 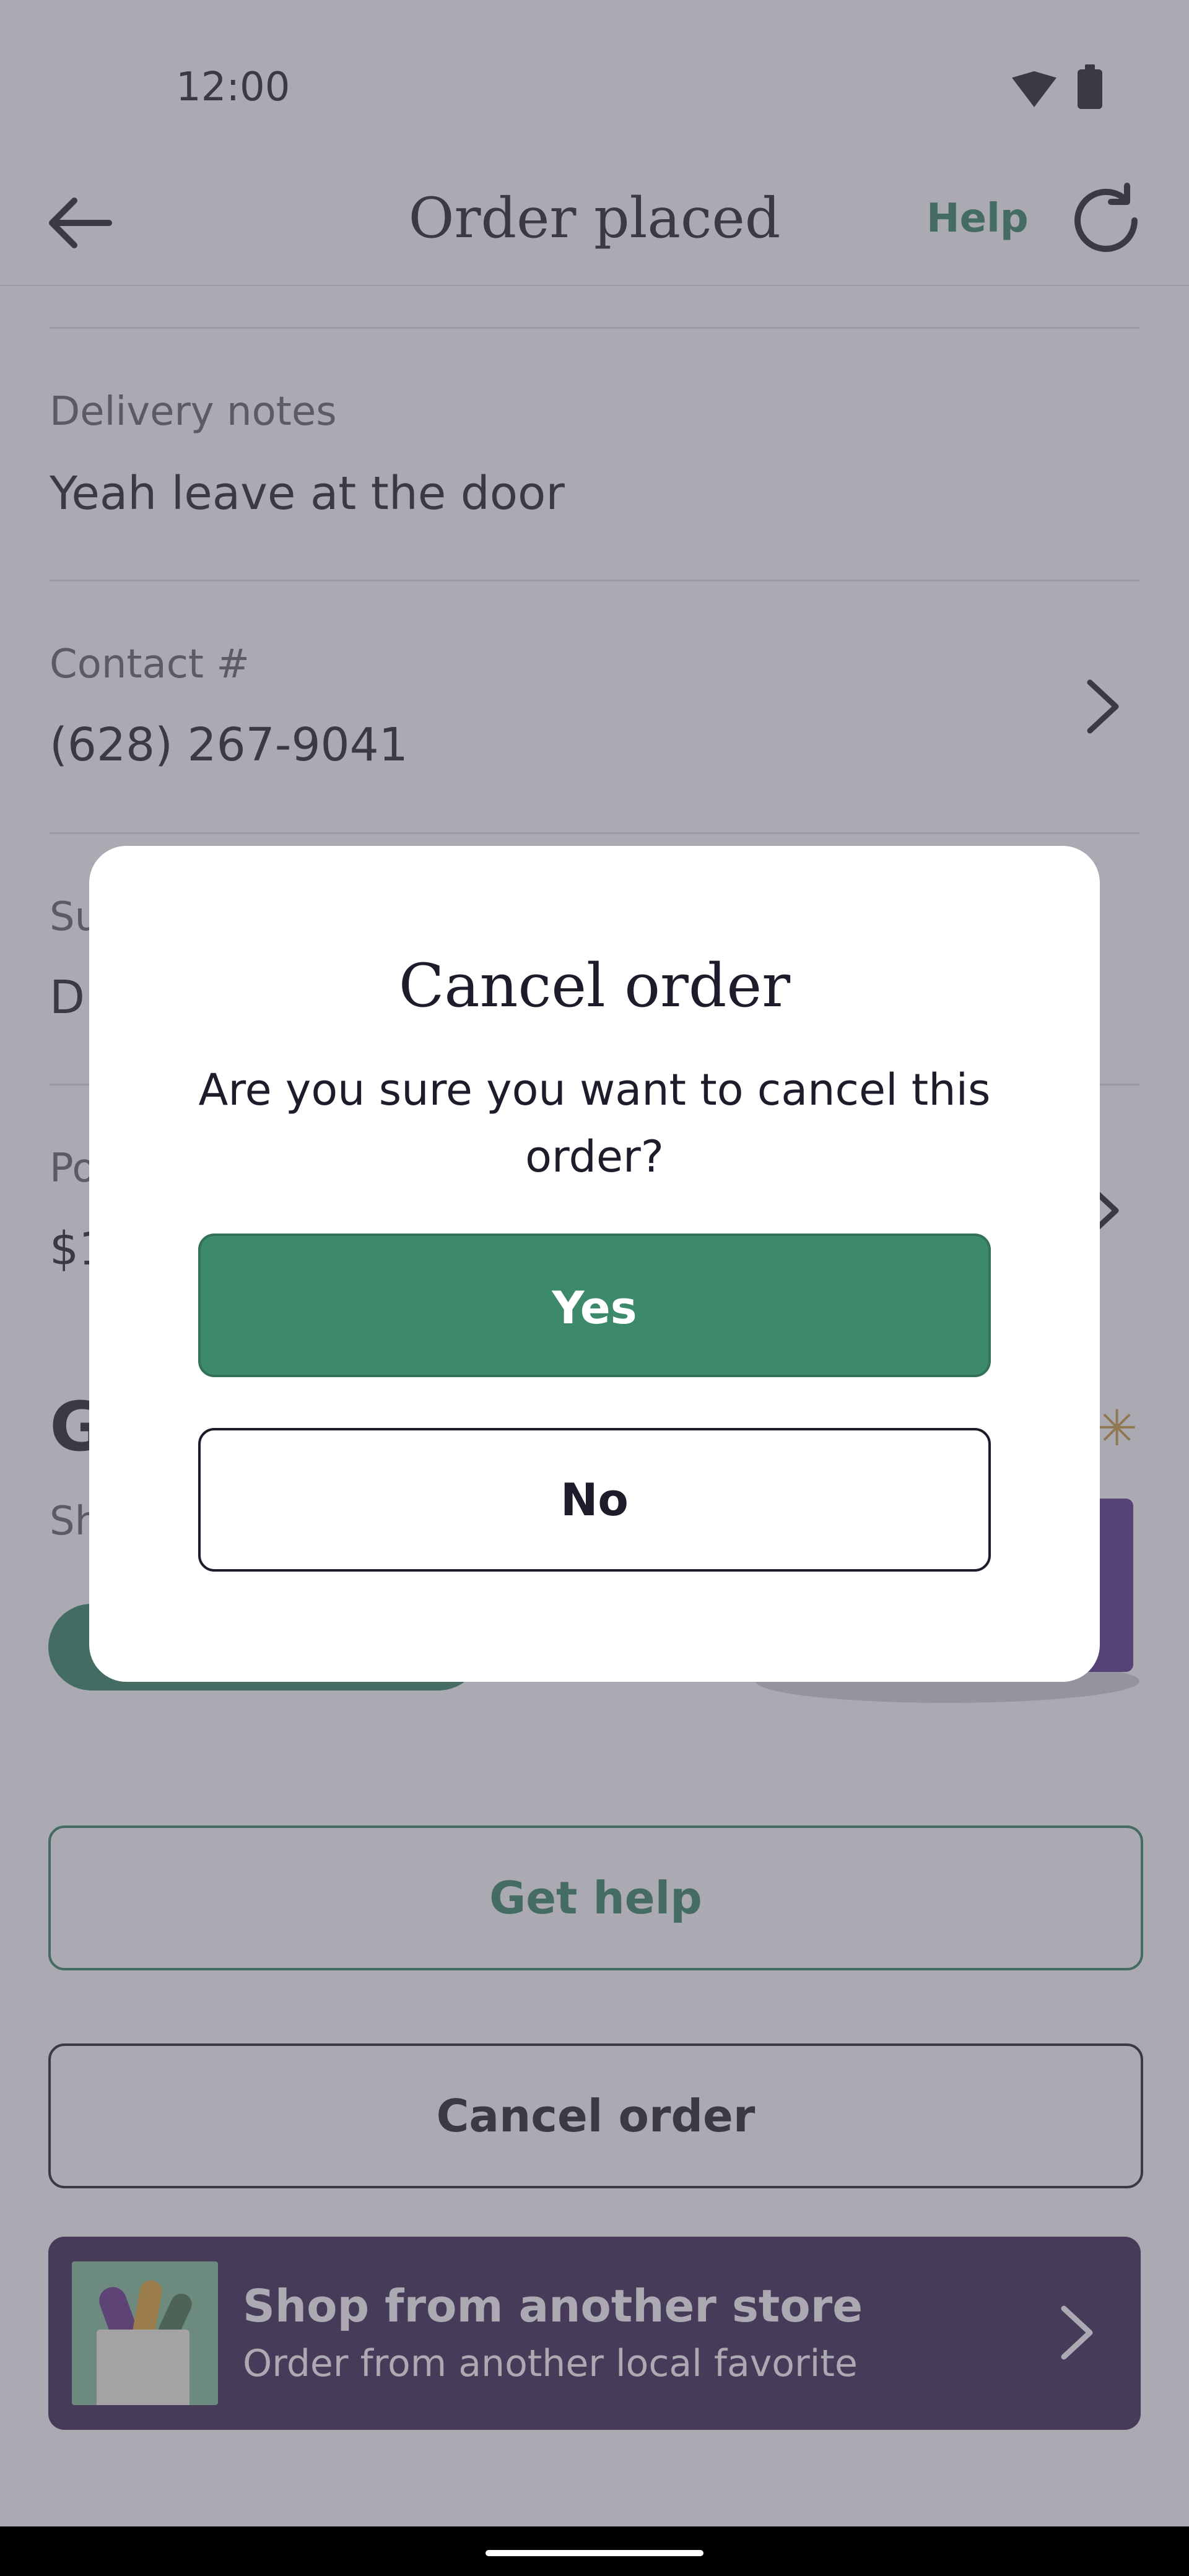 I want to click on confirm-no-button: No, so click(x=594, y=1500).